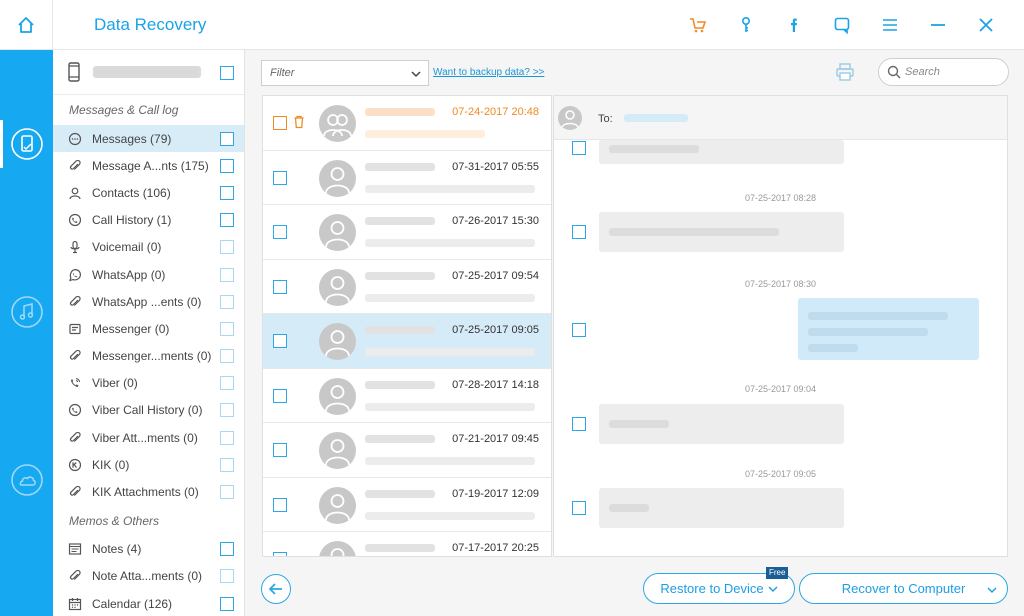 Image resolution: width=1024 pixels, height=616 pixels. Describe the element at coordinates (26, 25) in the screenshot. I see `home-button` at that location.